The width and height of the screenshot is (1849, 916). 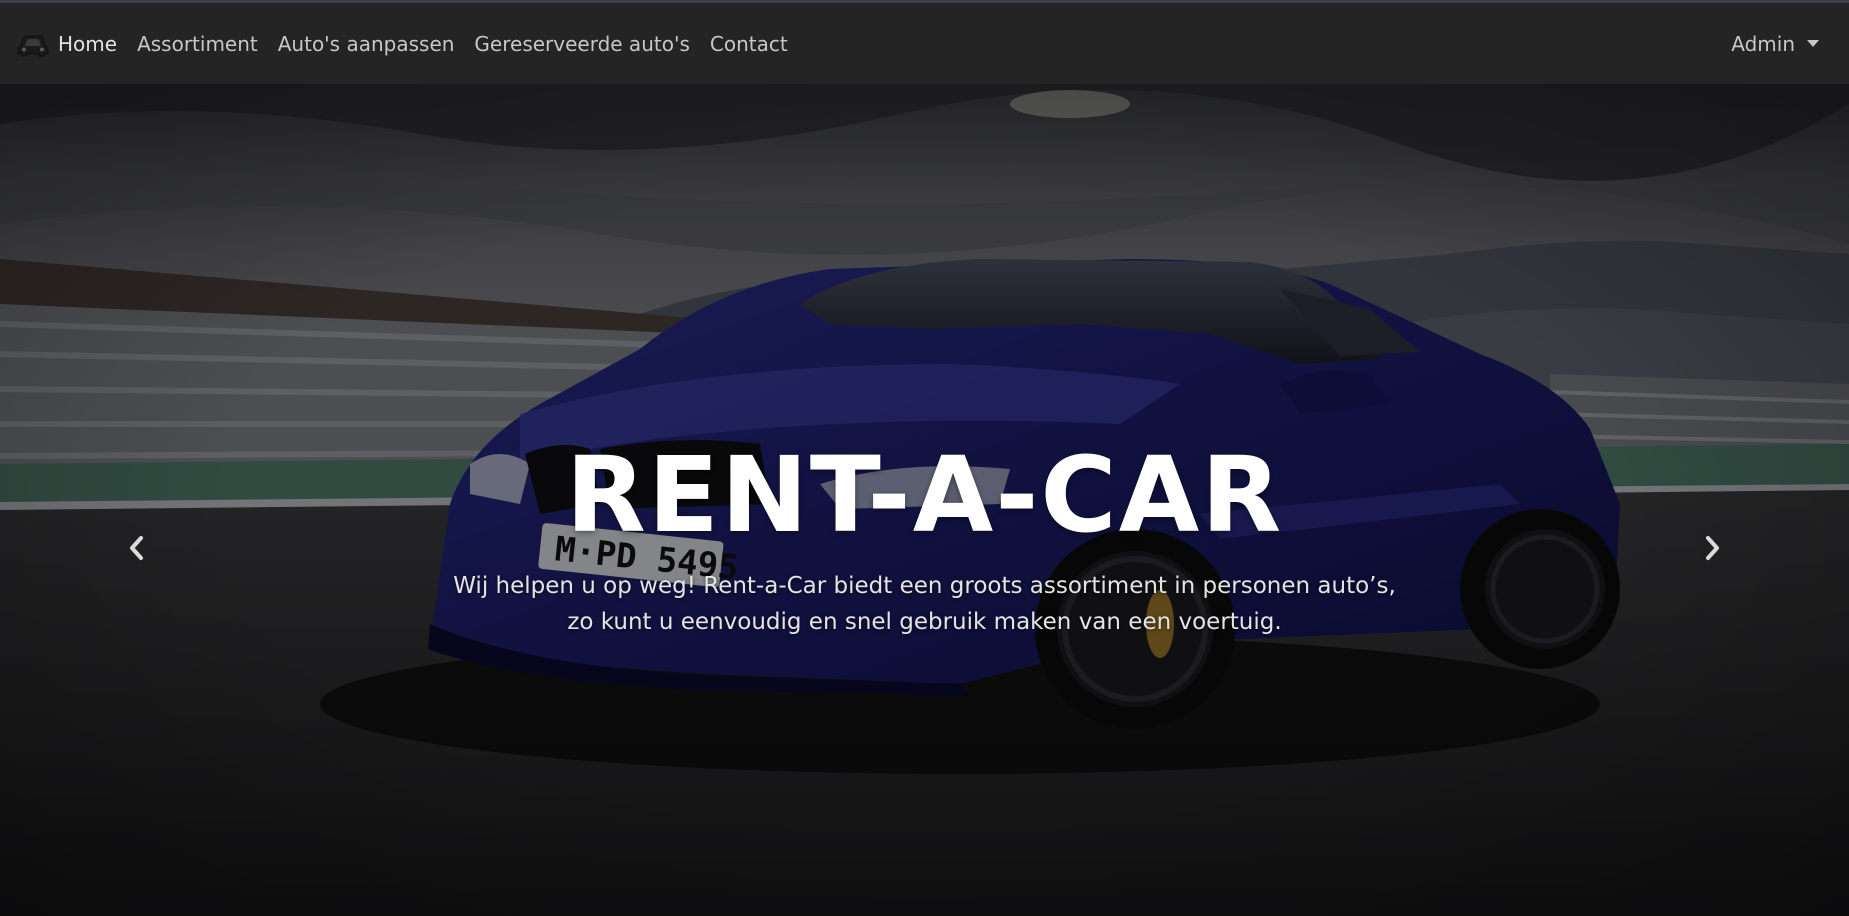 I want to click on carousel-next-button, so click(x=1713, y=548).